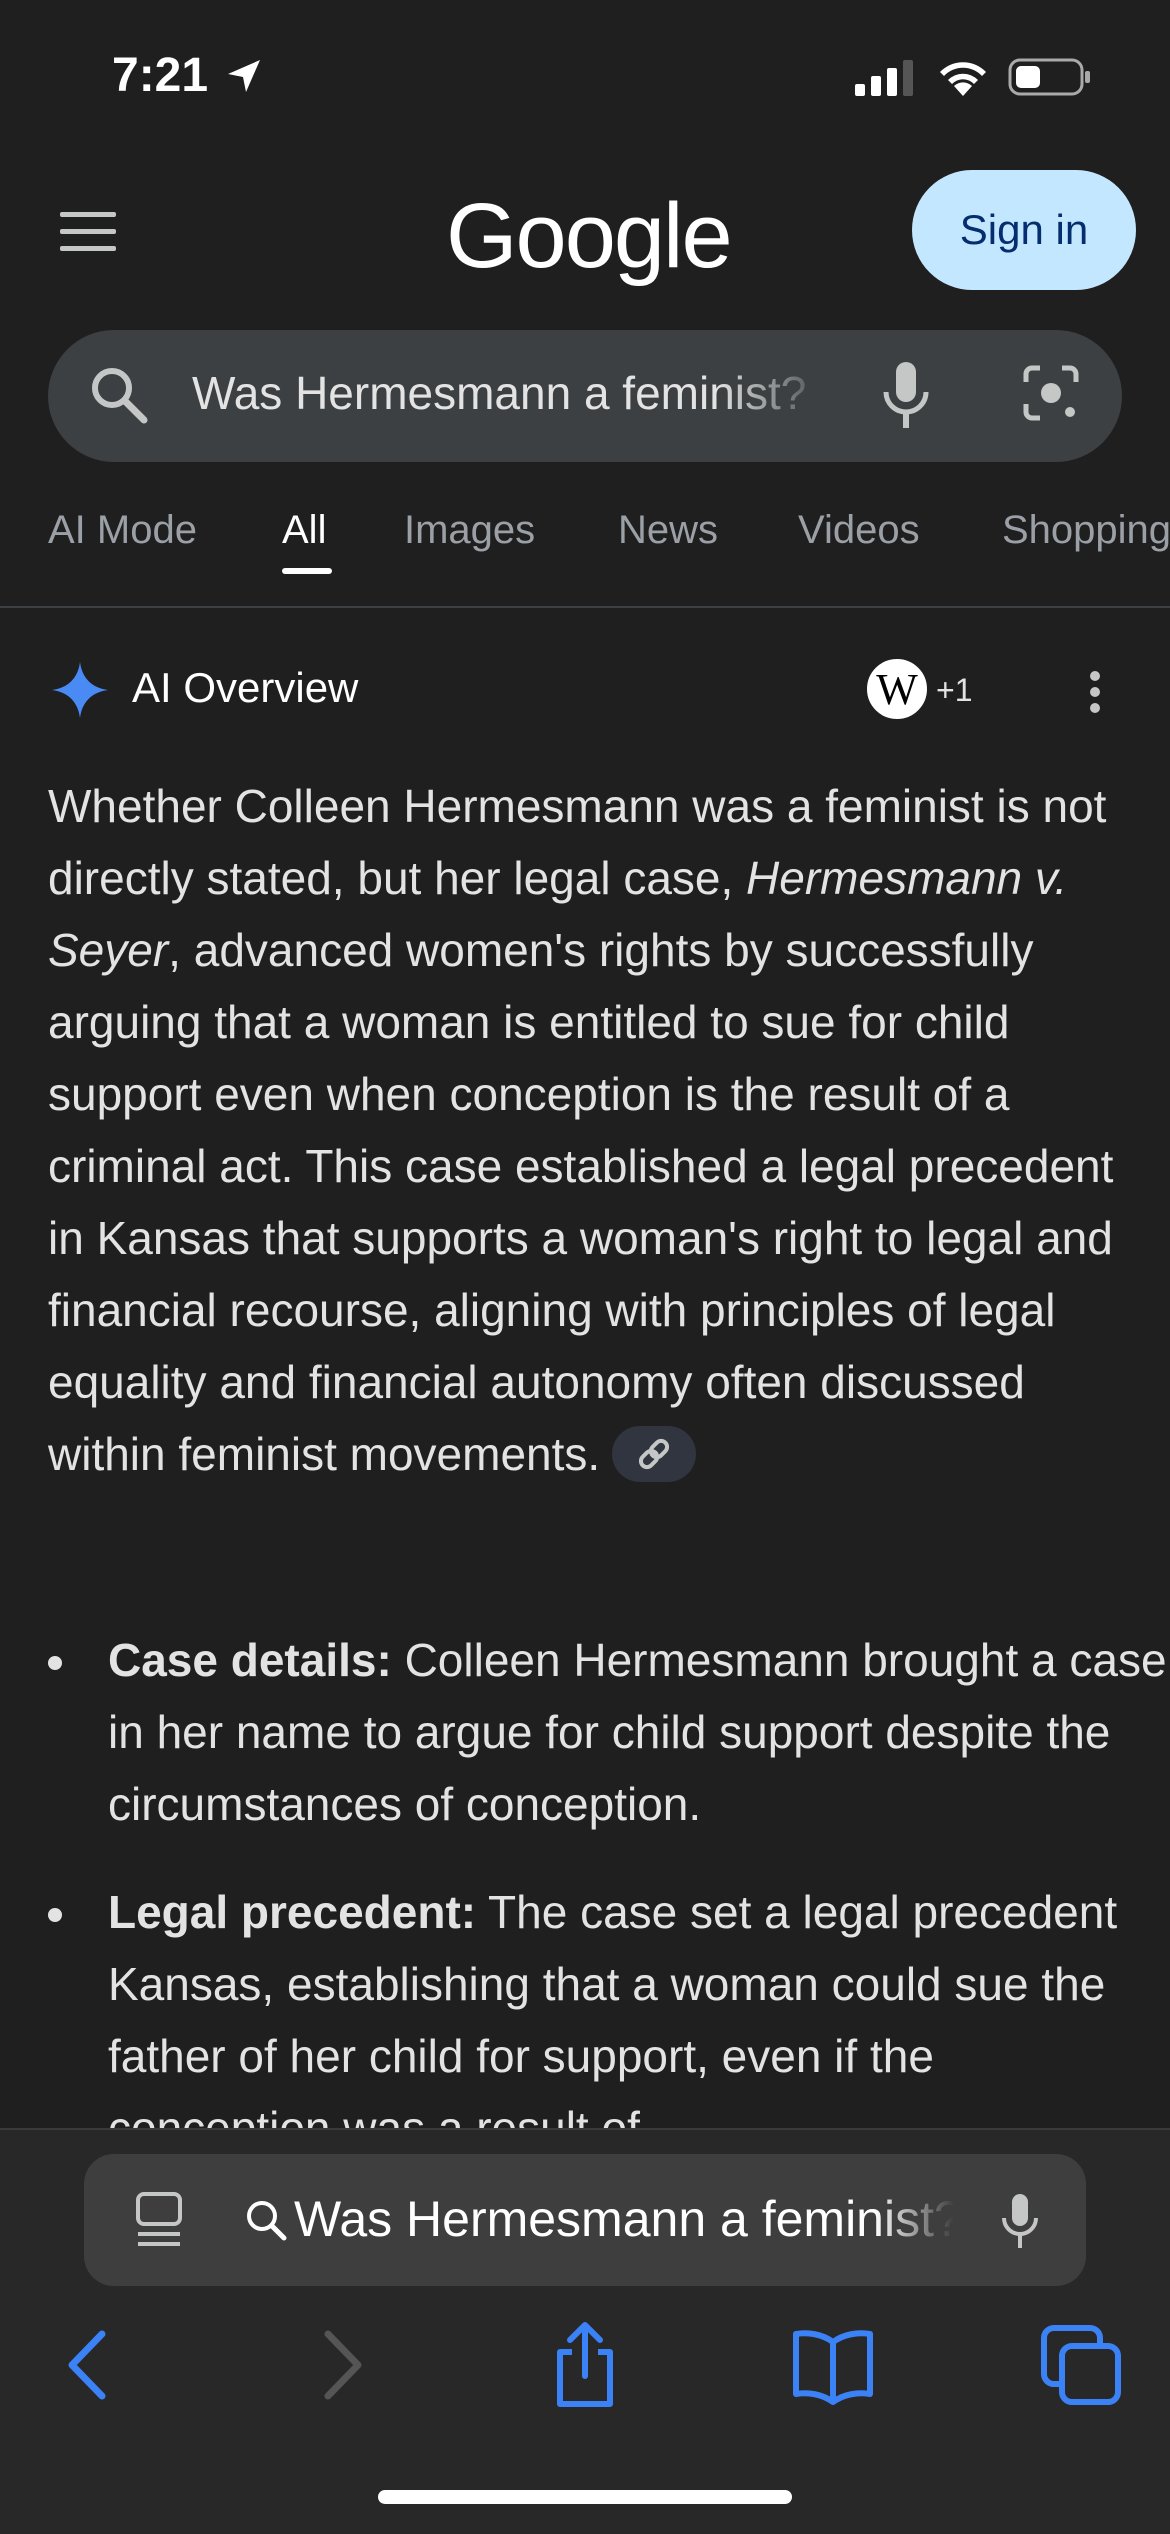 The image size is (1170, 2534). I want to click on tab-all: All, so click(304, 530).